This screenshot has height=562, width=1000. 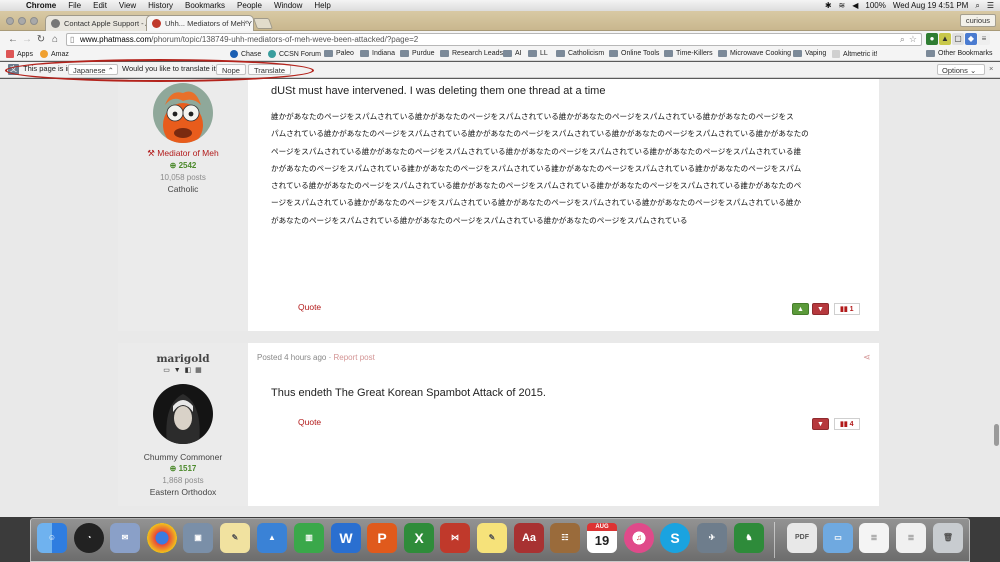 What do you see at coordinates (19, 54) in the screenshot?
I see `bookmark-apps: Apps` at bounding box center [19, 54].